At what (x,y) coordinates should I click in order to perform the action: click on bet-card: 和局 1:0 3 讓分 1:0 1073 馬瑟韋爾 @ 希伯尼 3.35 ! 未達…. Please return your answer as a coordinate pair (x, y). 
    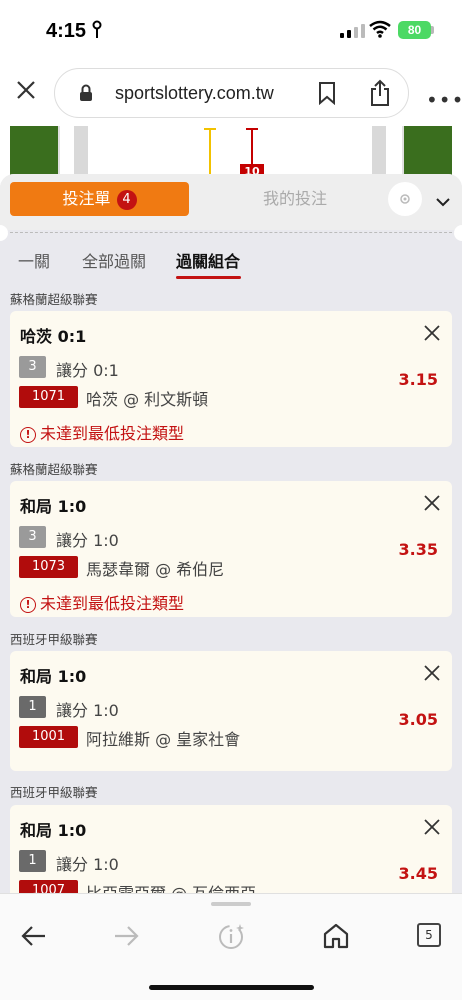
    Looking at the image, I should click on (231, 549).